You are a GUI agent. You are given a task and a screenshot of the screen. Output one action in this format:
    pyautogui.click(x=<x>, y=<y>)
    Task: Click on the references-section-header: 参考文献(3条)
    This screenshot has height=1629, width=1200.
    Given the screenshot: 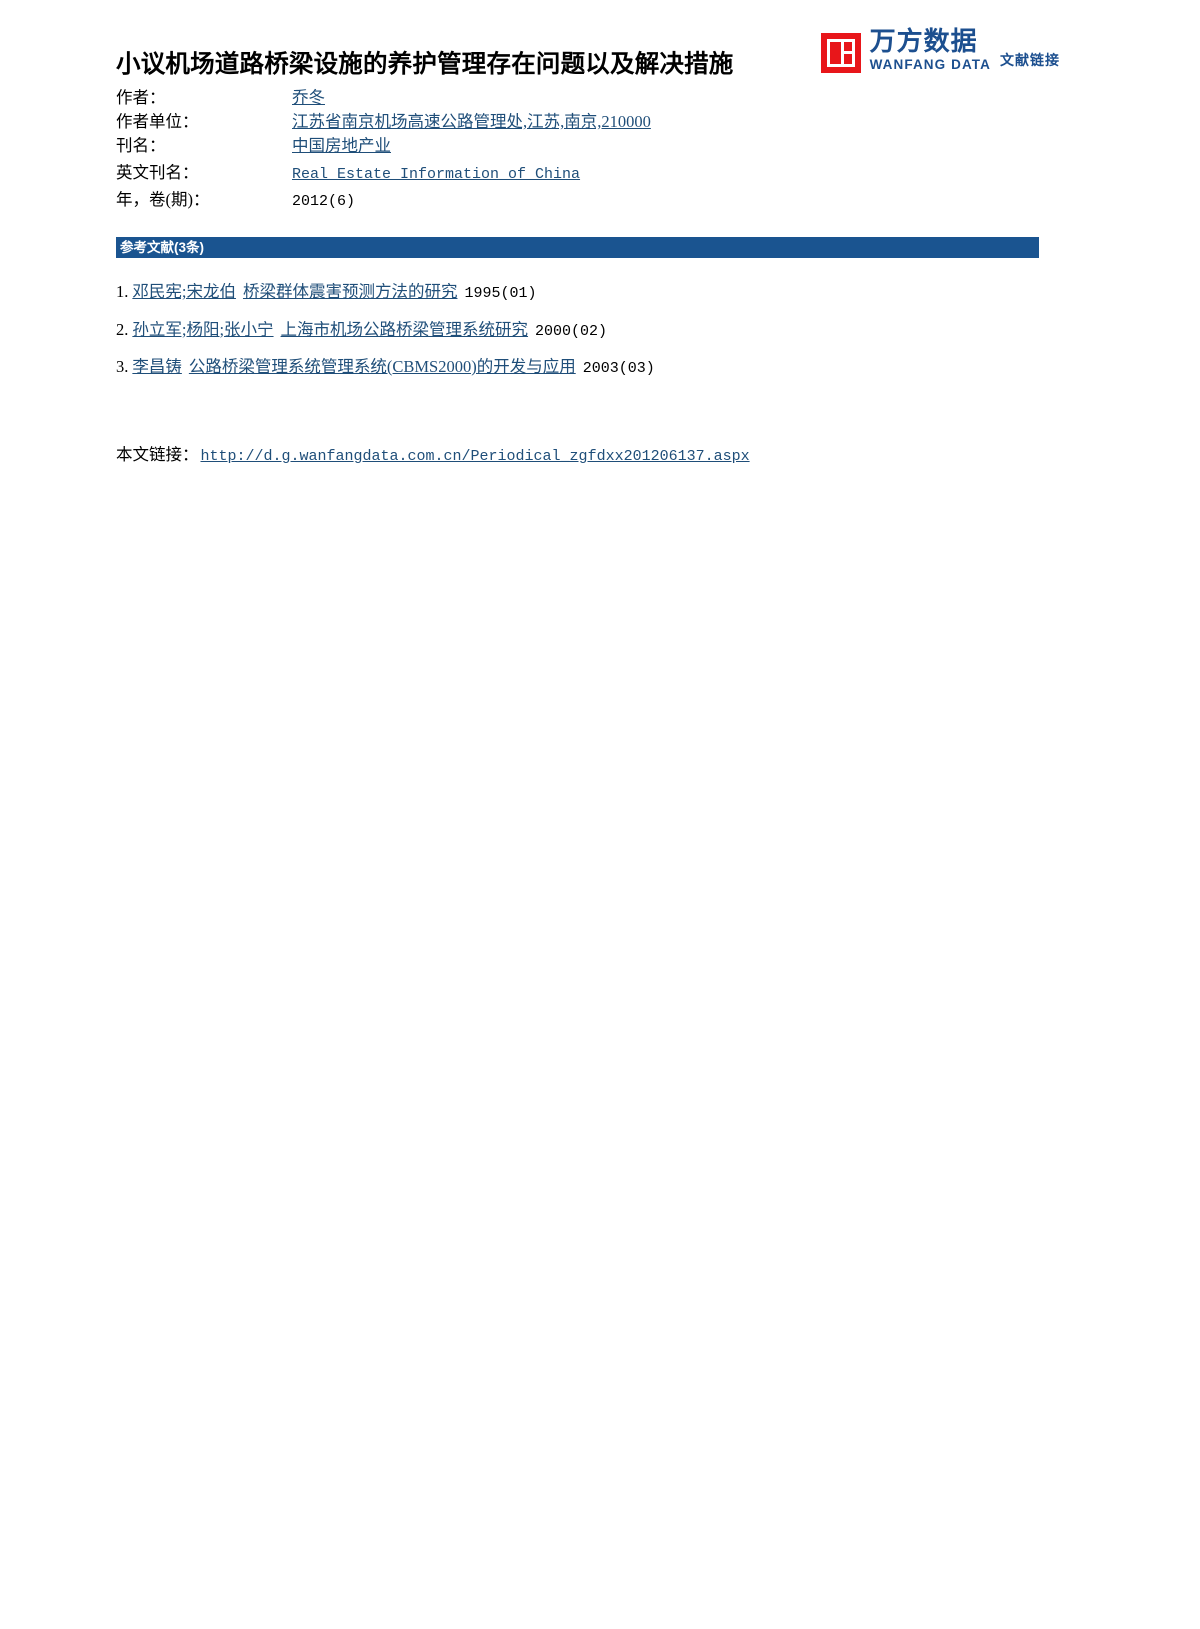 What is the action you would take?
    pyautogui.click(x=577, y=247)
    